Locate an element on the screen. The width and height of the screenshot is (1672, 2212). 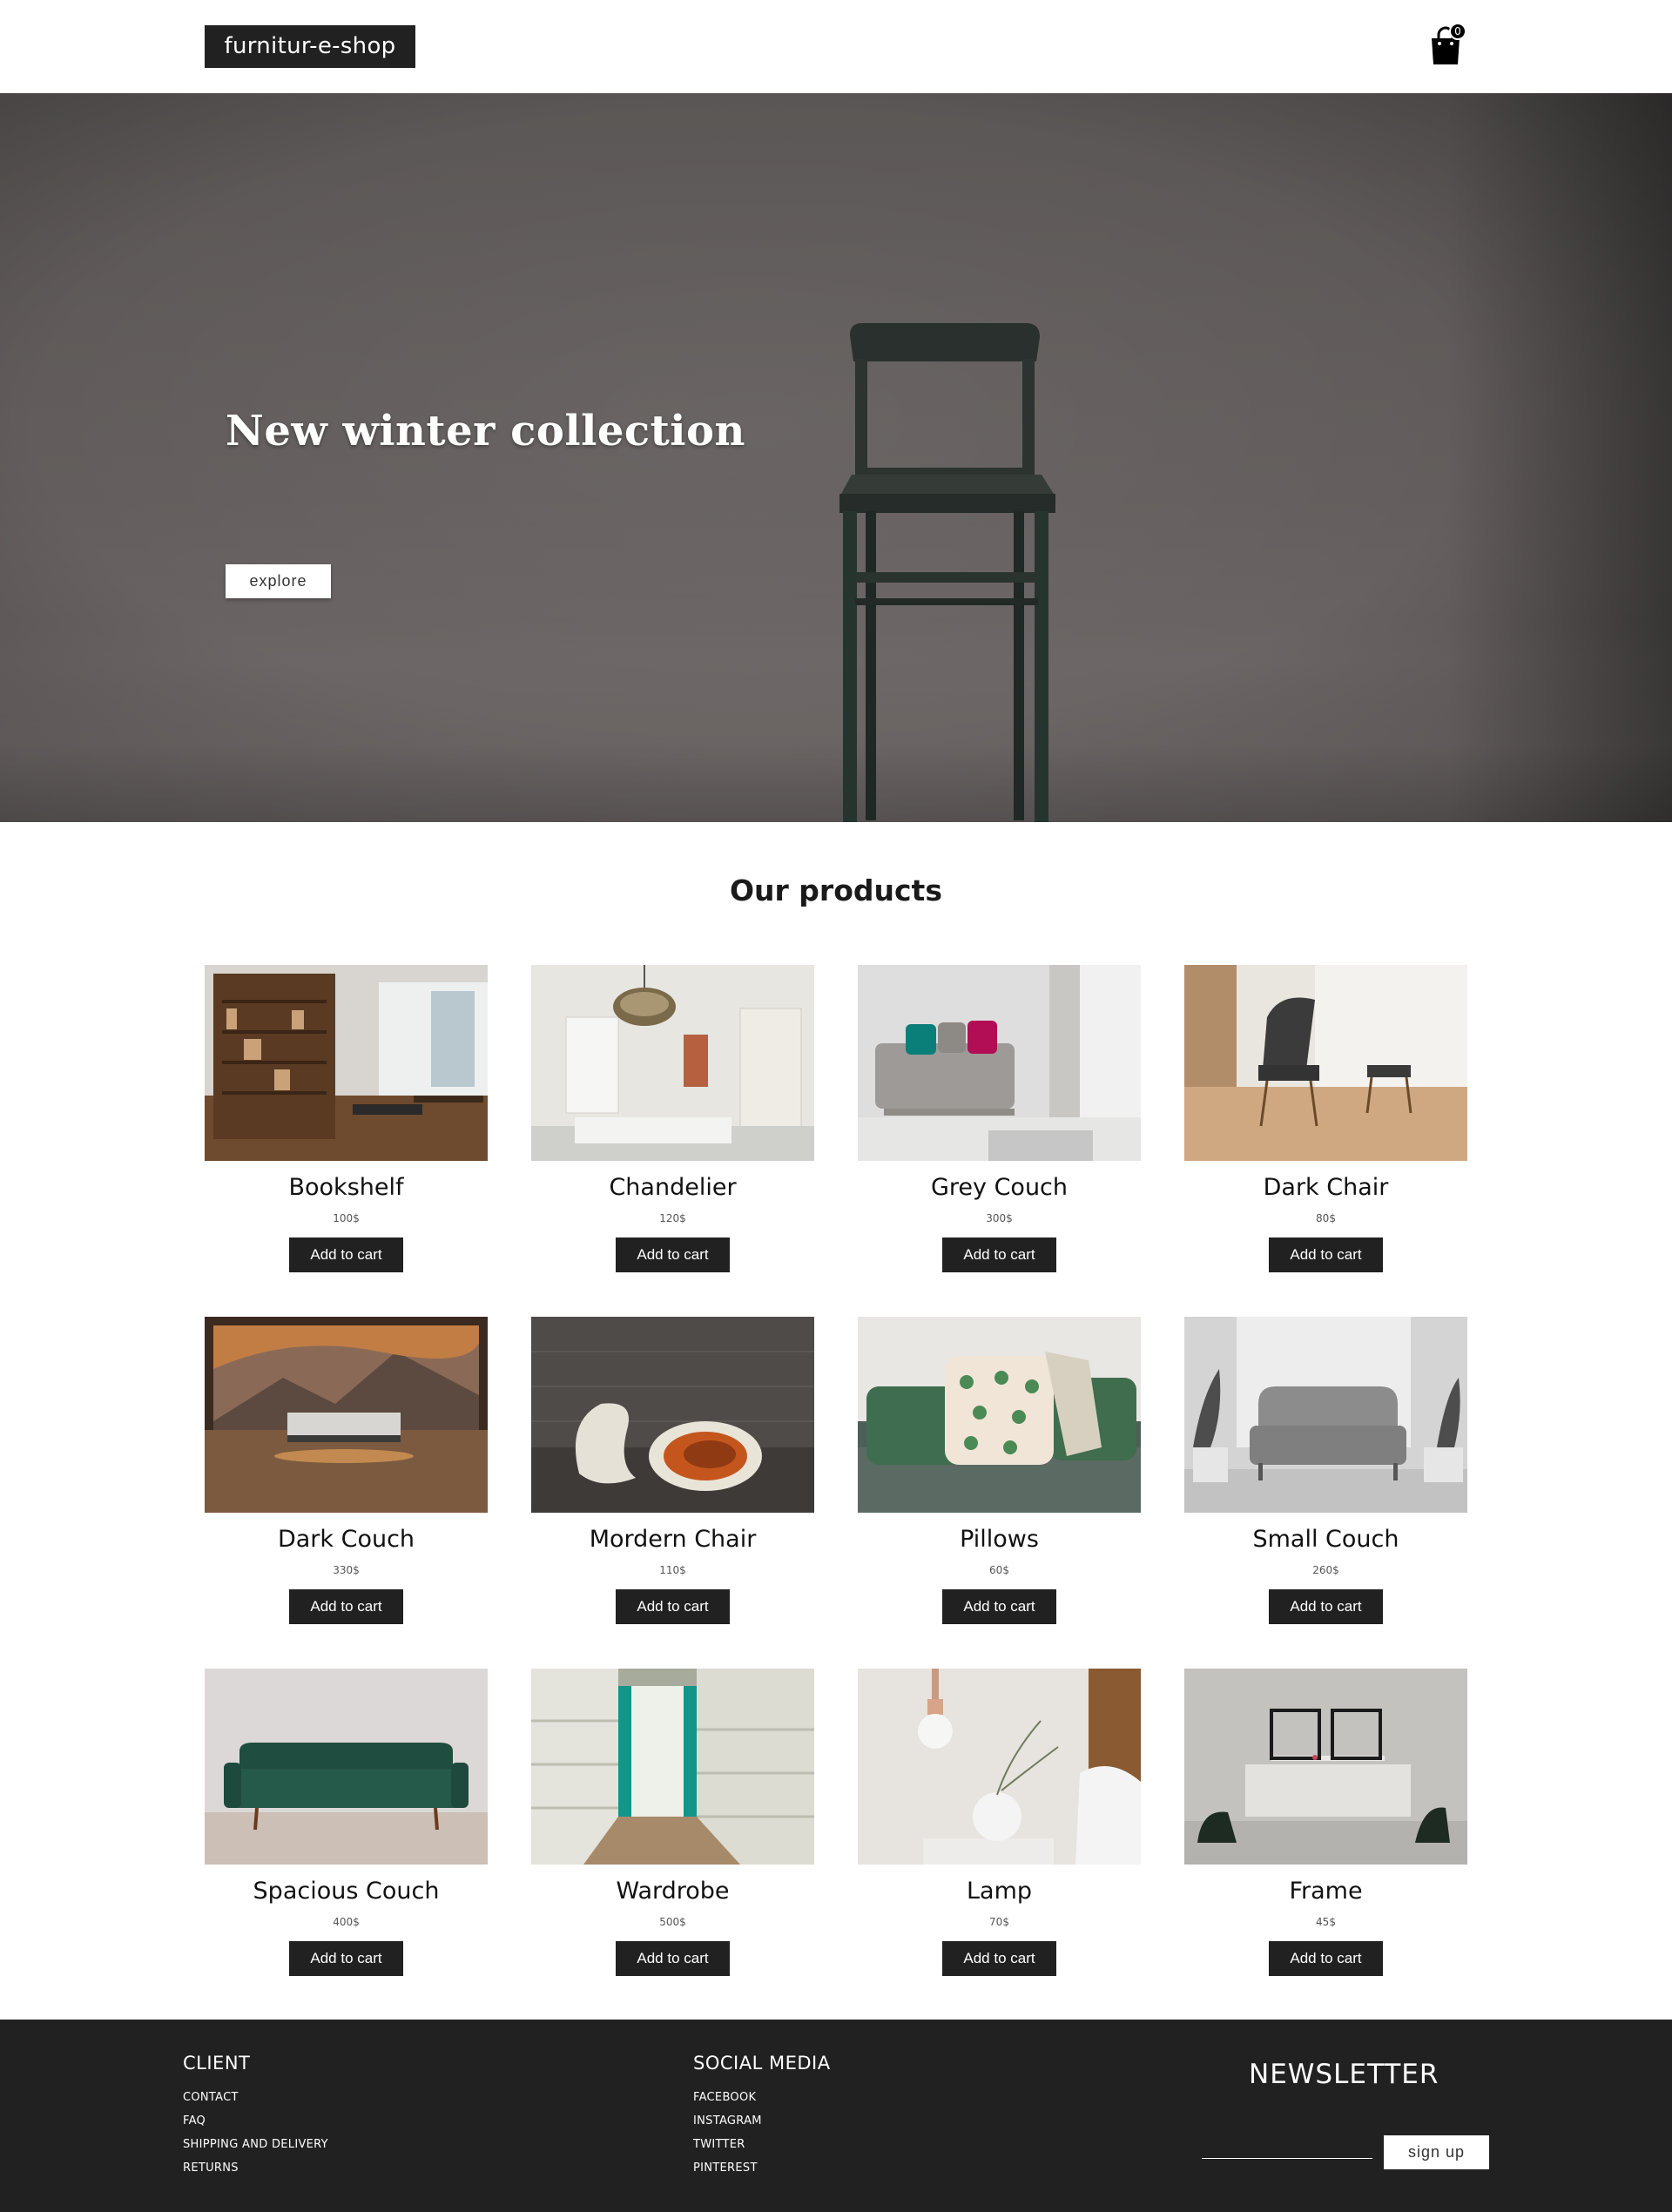
product-price: 45$ is located at coordinates (1326, 1922).